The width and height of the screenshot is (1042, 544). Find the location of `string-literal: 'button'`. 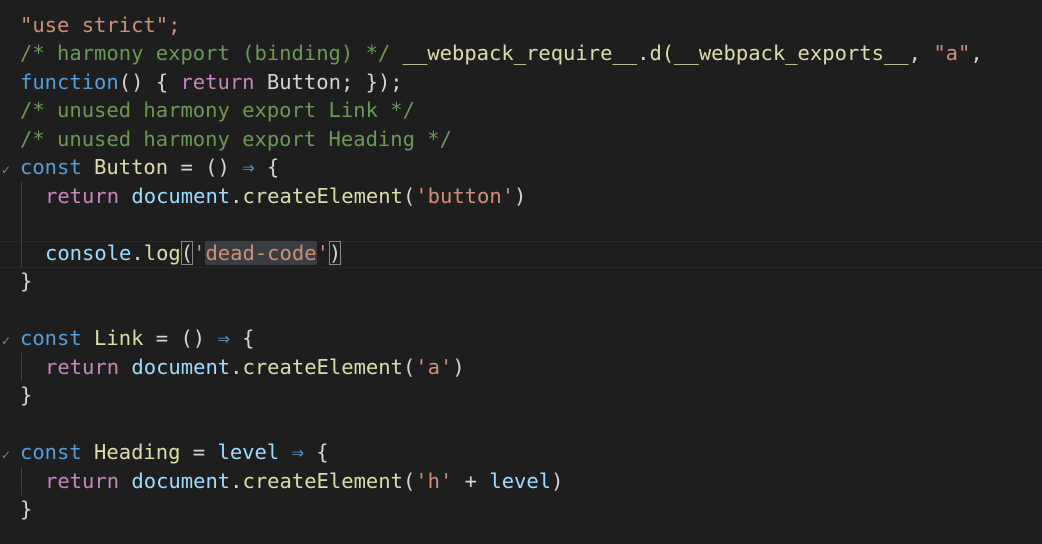

string-literal: 'button' is located at coordinates (465, 196).